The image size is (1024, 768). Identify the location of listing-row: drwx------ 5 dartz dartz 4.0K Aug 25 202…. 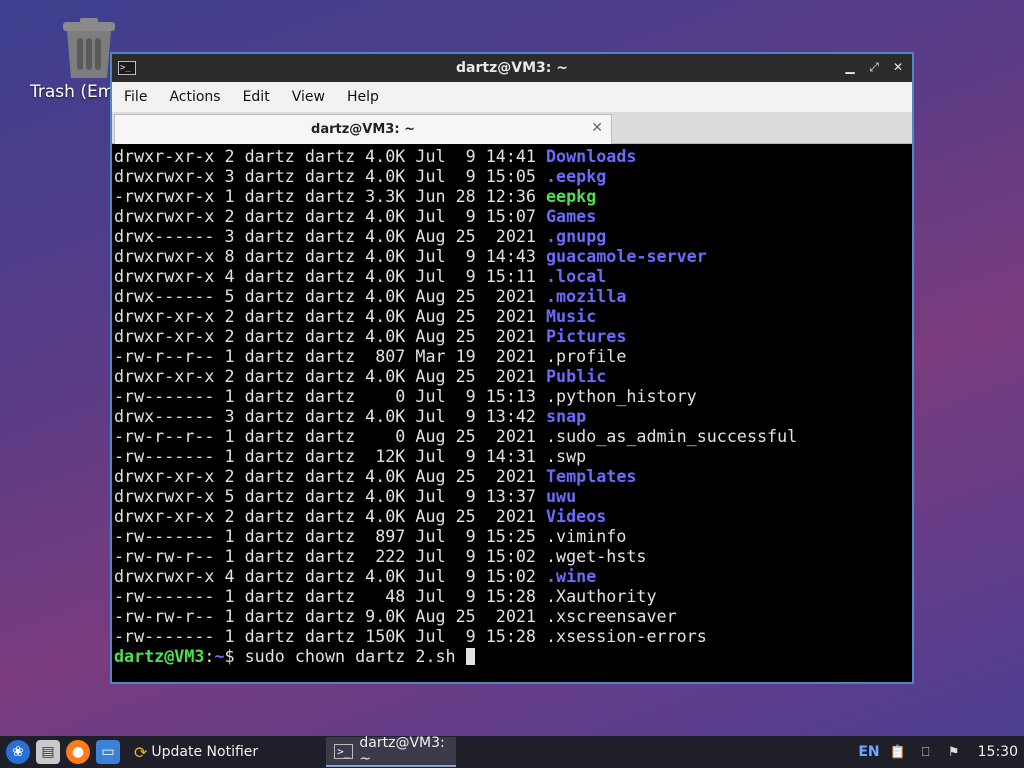
(512, 296).